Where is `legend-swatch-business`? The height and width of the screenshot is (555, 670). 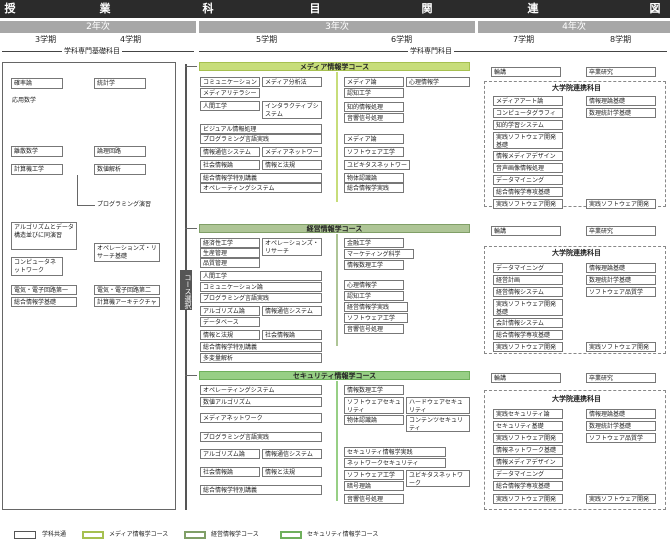
legend-swatch-business is located at coordinates (195, 535).